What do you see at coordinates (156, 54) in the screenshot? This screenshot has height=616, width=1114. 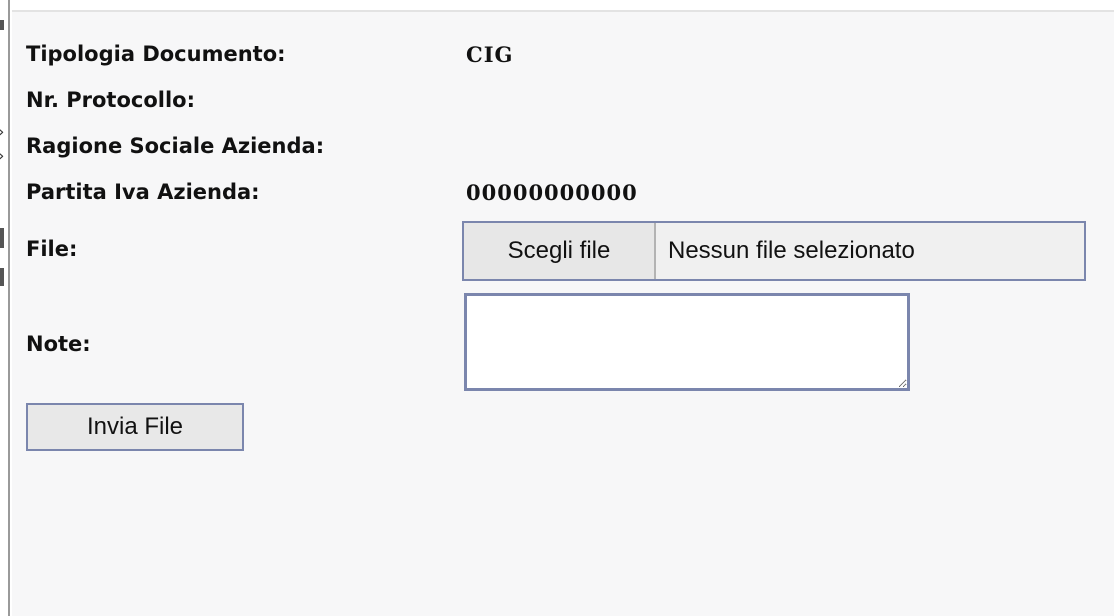 I see `tipologia-documento-label: Tipologia Documento:` at bounding box center [156, 54].